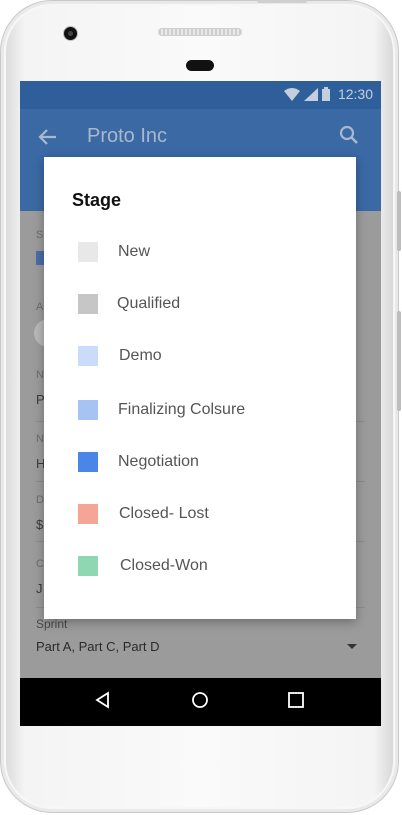 The height and width of the screenshot is (815, 402). What do you see at coordinates (52, 624) in the screenshot?
I see `sprint-label: Sprint` at bounding box center [52, 624].